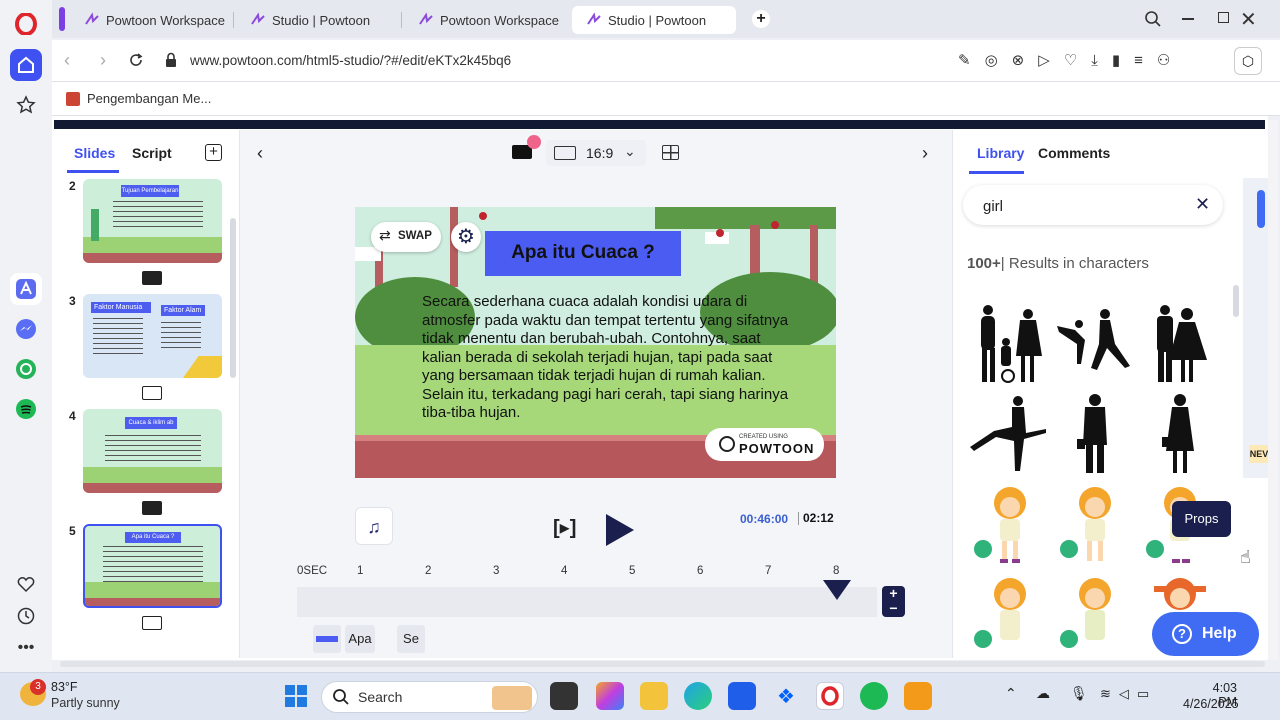 The height and width of the screenshot is (720, 1280). Describe the element at coordinates (1095, 436) in the screenshot. I see `character-businessman-silhouette` at that location.